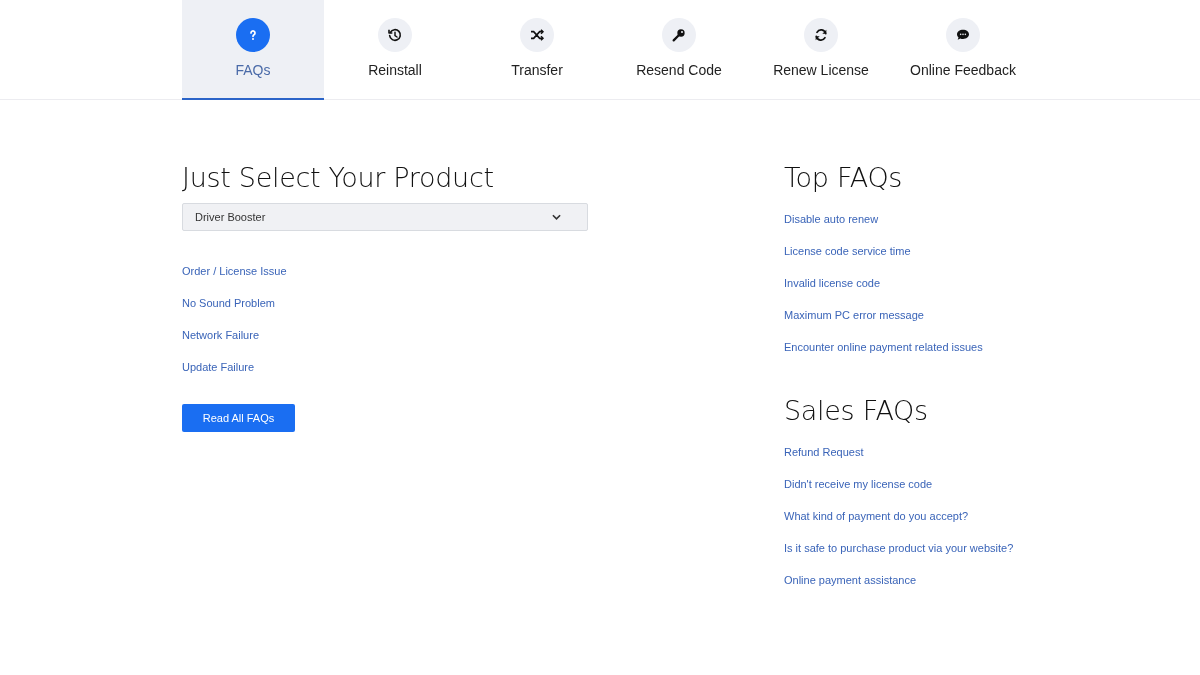 The width and height of the screenshot is (1200, 675). What do you see at coordinates (847, 251) in the screenshot?
I see `faq-link: License code service time` at bounding box center [847, 251].